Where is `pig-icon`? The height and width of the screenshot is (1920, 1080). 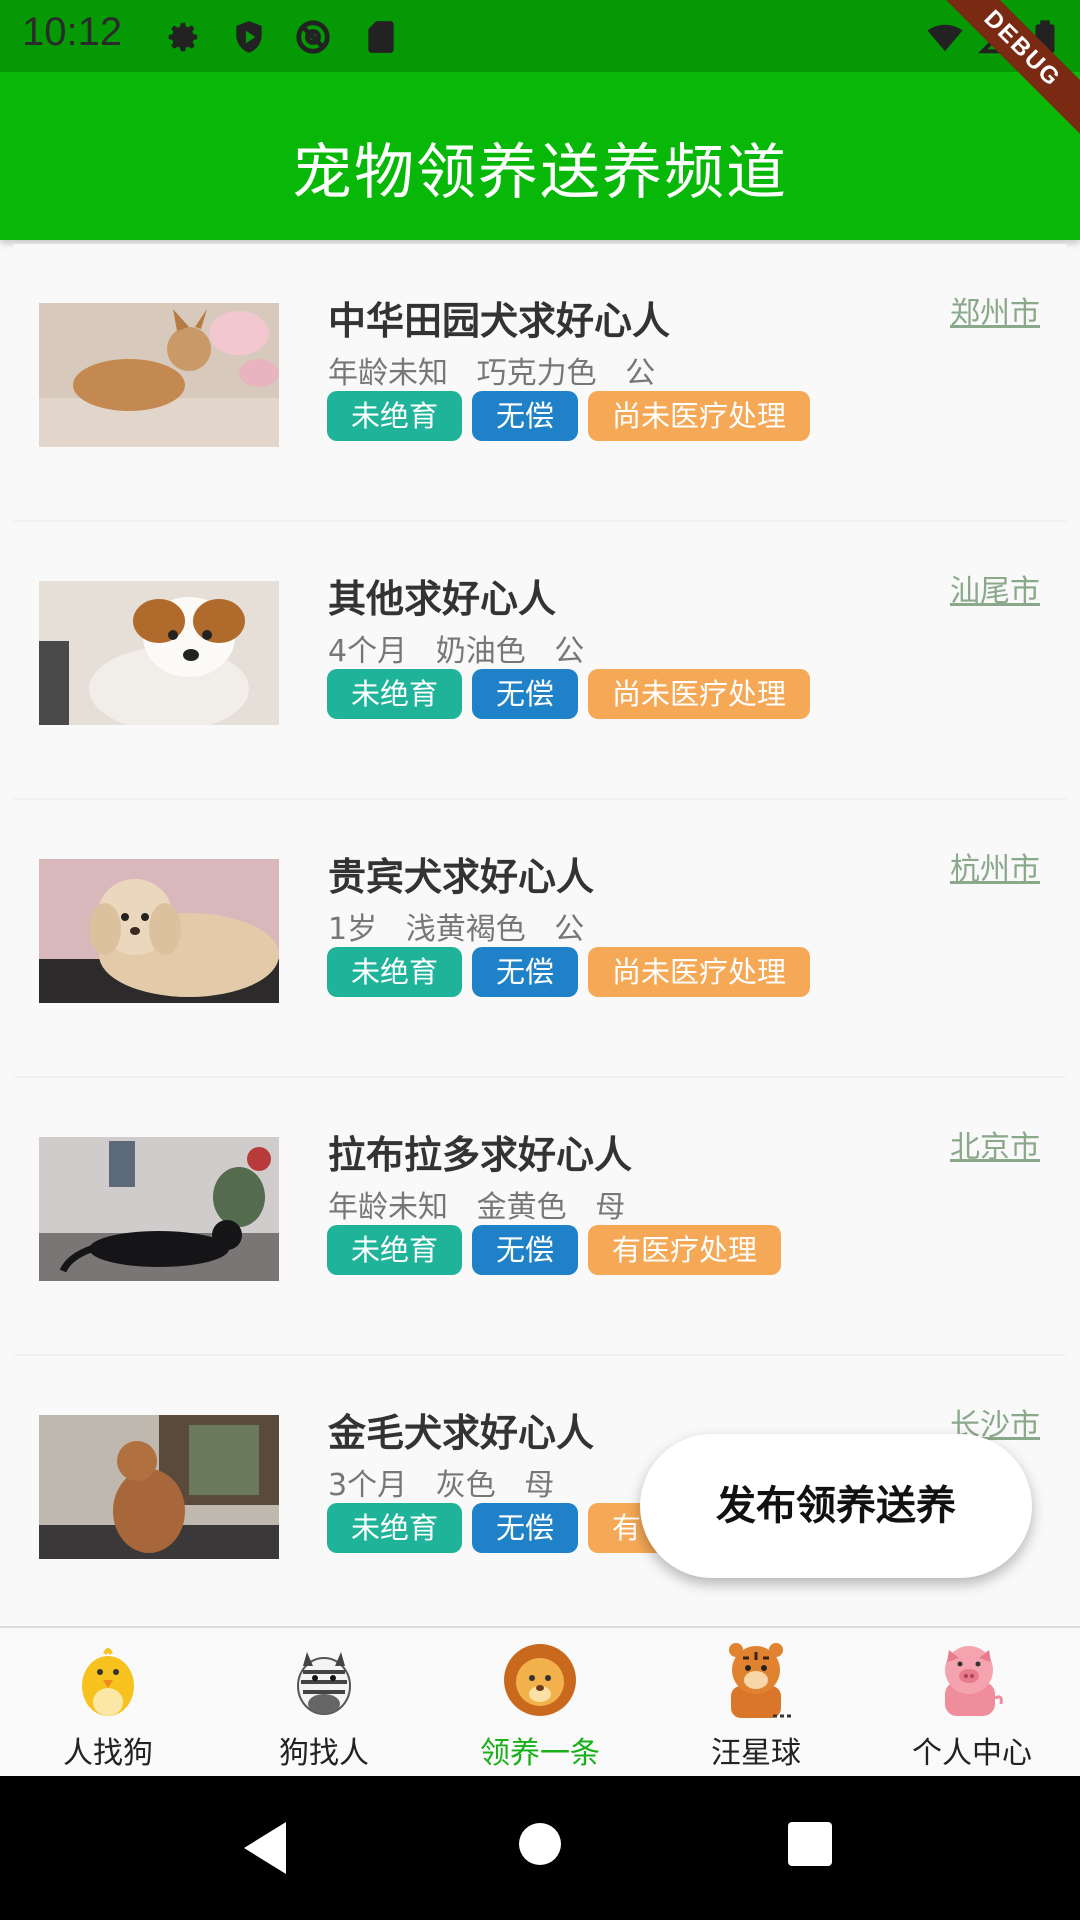
pig-icon is located at coordinates (974, 1681).